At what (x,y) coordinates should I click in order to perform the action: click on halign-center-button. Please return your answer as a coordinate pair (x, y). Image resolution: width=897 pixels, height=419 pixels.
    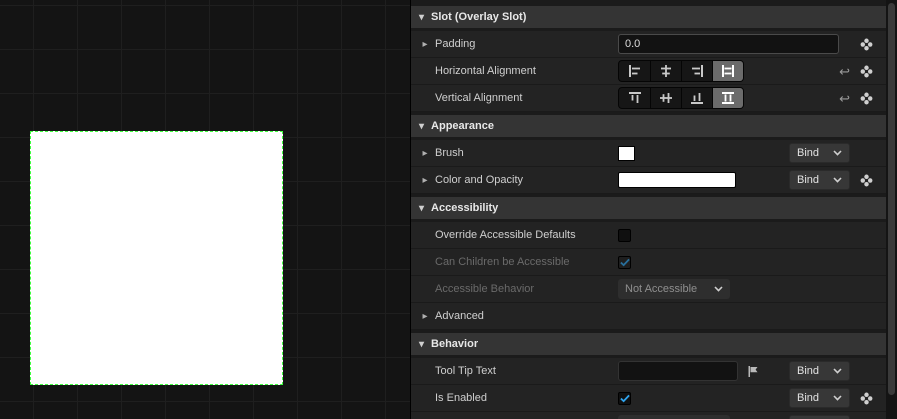
    Looking at the image, I should click on (665, 71).